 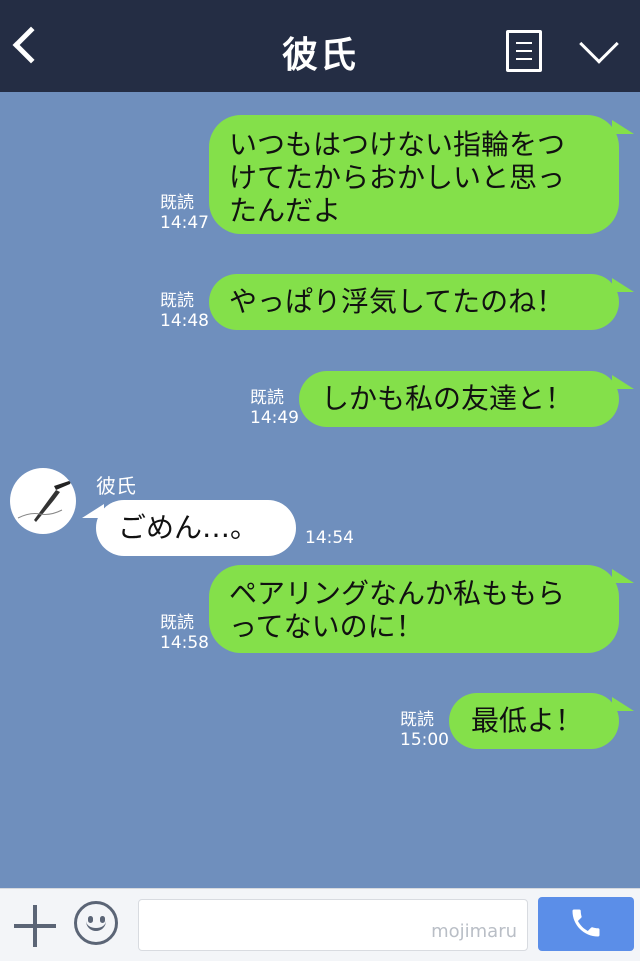 What do you see at coordinates (527, 720) in the screenshot?
I see `message-line: 最低よ！` at bounding box center [527, 720].